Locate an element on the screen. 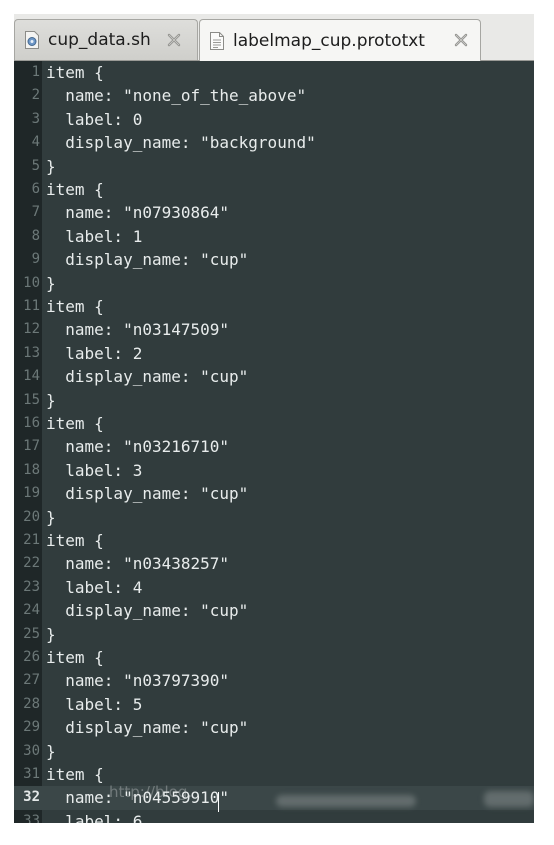 The height and width of the screenshot is (845, 554). code-line: 12 name: "n03147509" is located at coordinates (274, 329).